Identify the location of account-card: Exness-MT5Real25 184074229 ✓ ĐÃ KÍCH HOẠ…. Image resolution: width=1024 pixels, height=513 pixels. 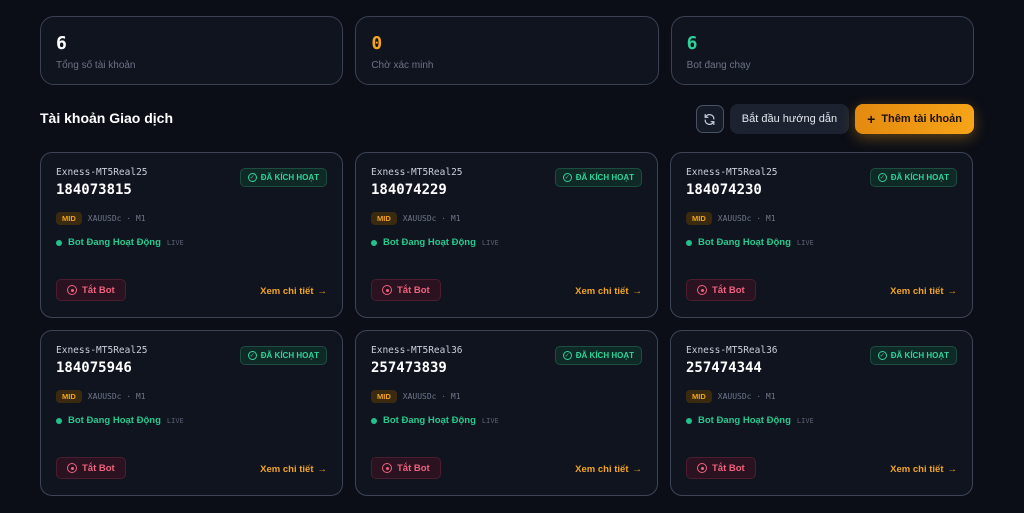
(506, 235).